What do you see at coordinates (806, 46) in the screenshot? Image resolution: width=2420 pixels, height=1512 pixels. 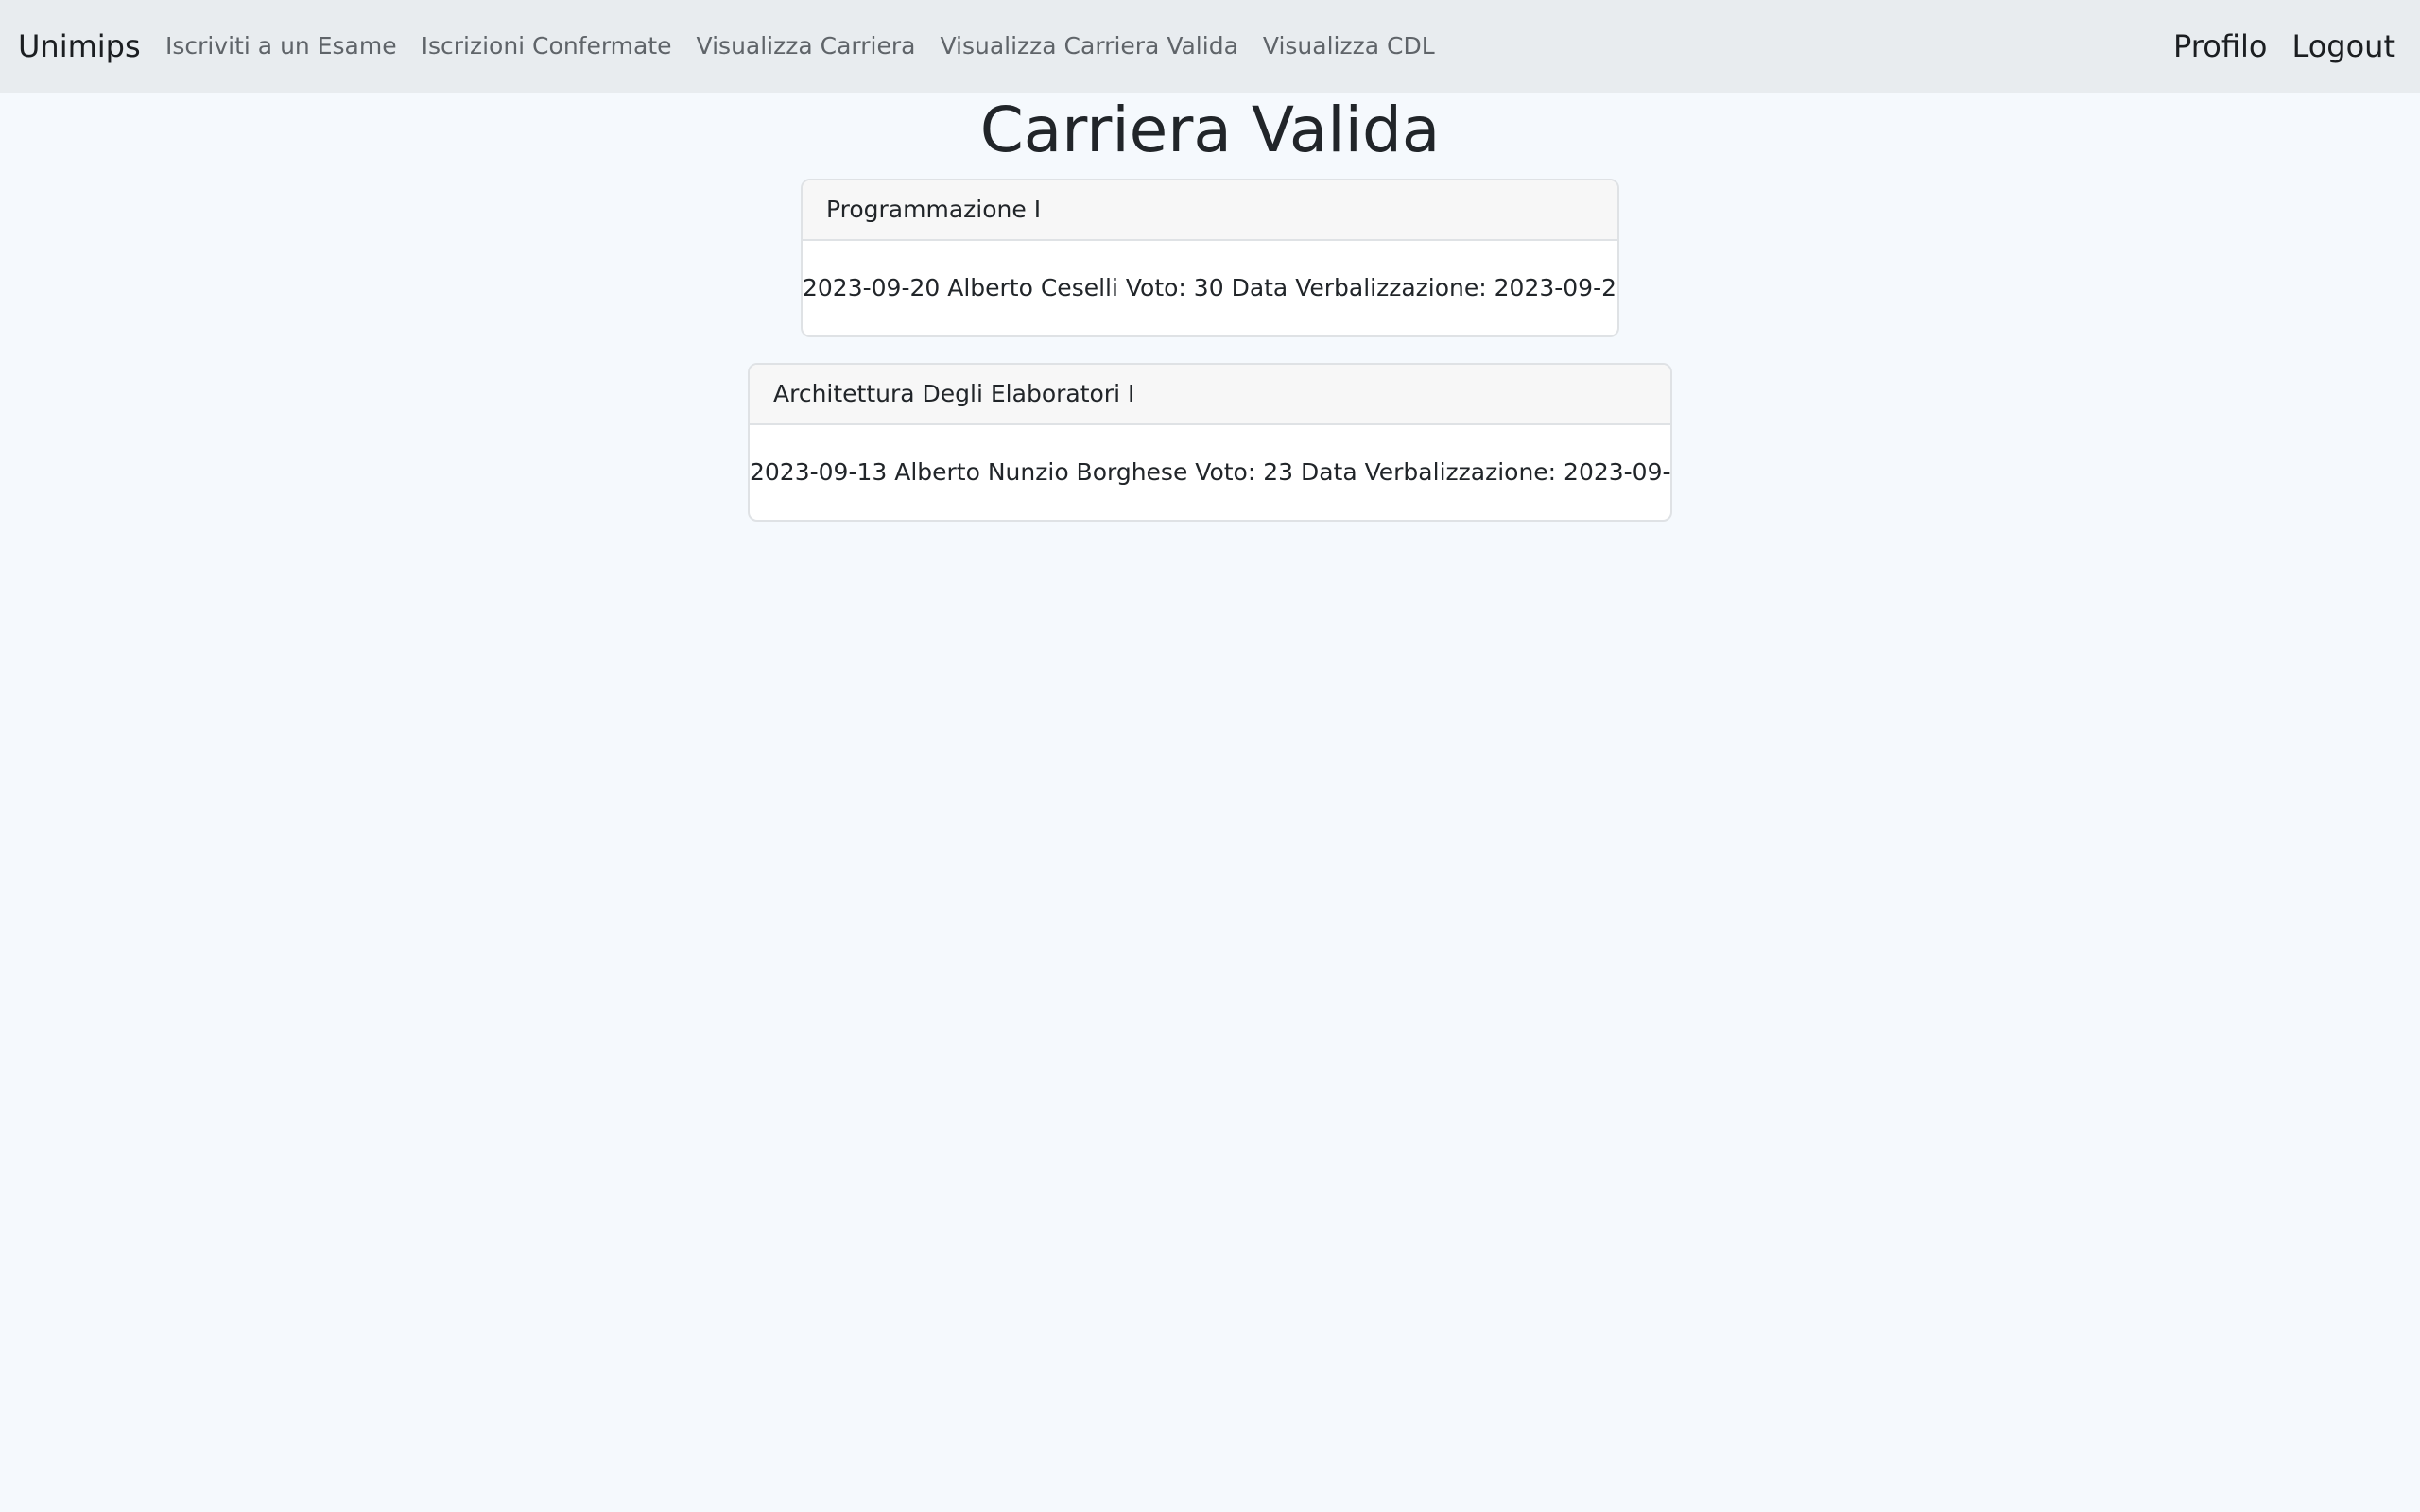 I see `nav-link-visualizza-carriera: Visualizza Carriera` at bounding box center [806, 46].